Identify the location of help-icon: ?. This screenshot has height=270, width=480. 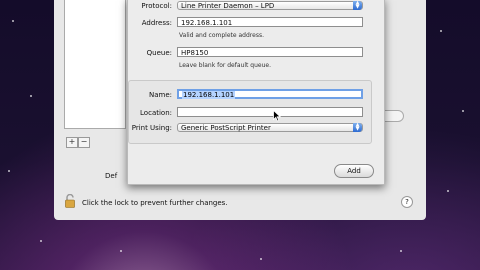
(407, 202).